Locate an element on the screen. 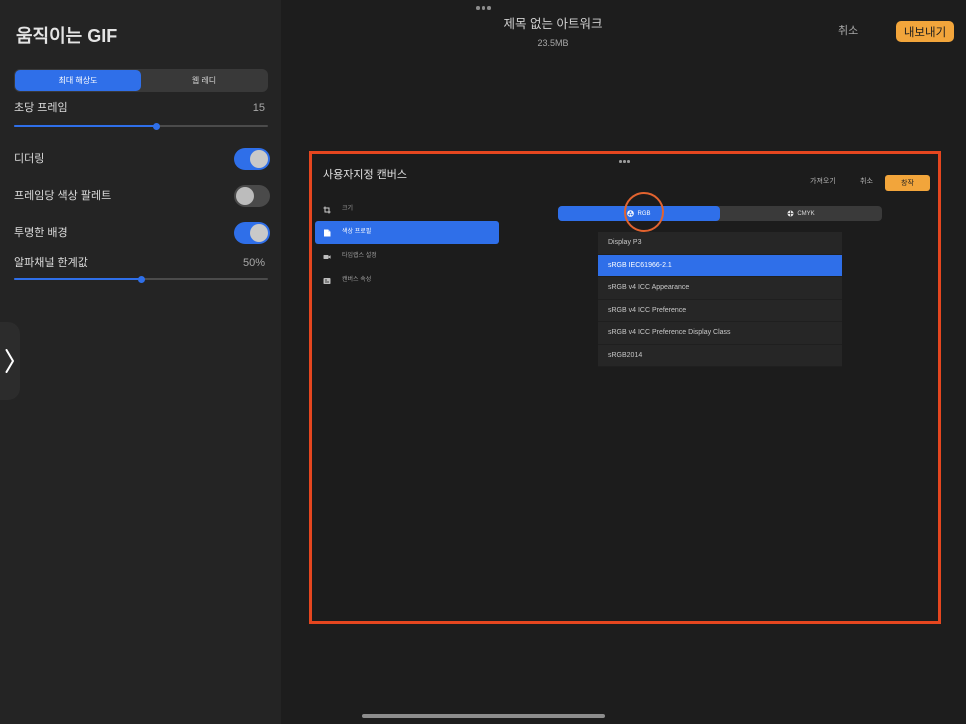 The image size is (966, 724). transparent-background-label: 투명한 배경 is located at coordinates (41, 233).